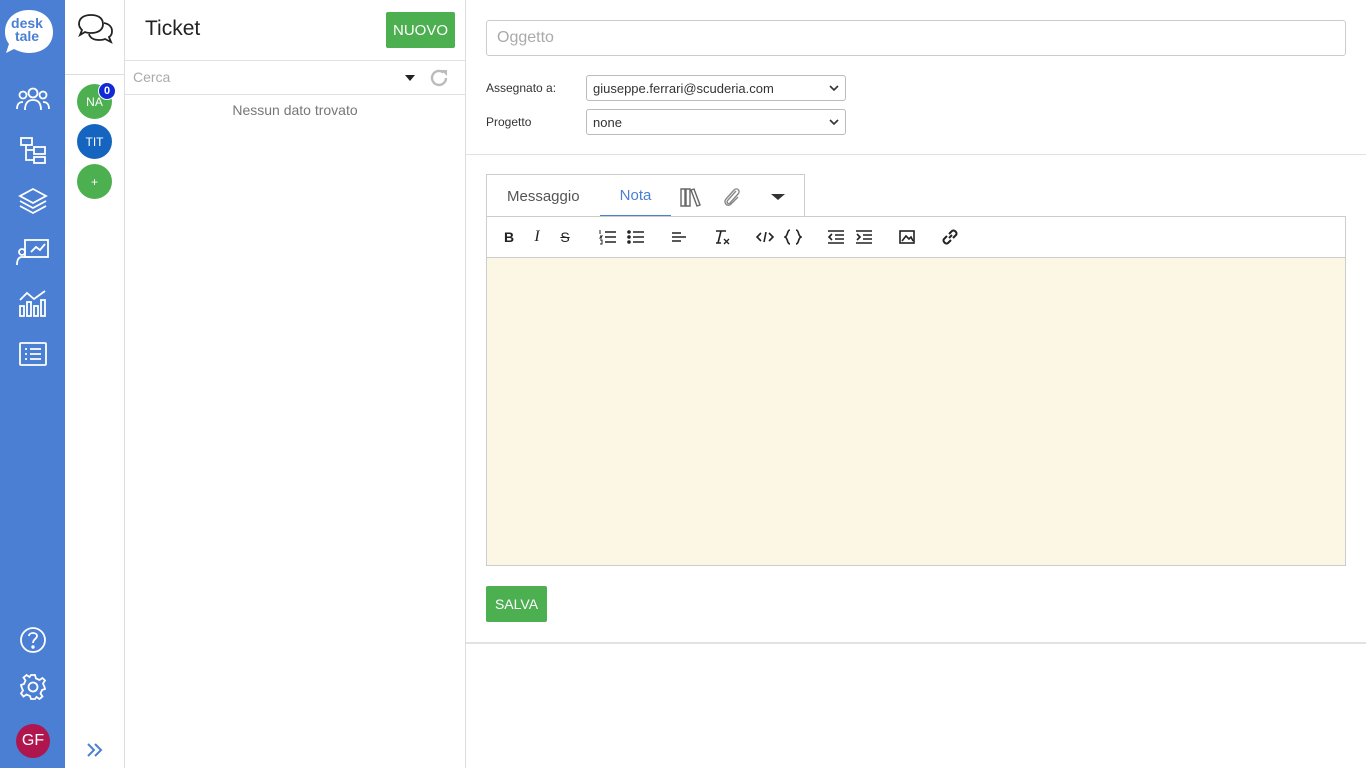 The width and height of the screenshot is (1366, 768). Describe the element at coordinates (679, 237) in the screenshot. I see `align-left-icon` at that location.